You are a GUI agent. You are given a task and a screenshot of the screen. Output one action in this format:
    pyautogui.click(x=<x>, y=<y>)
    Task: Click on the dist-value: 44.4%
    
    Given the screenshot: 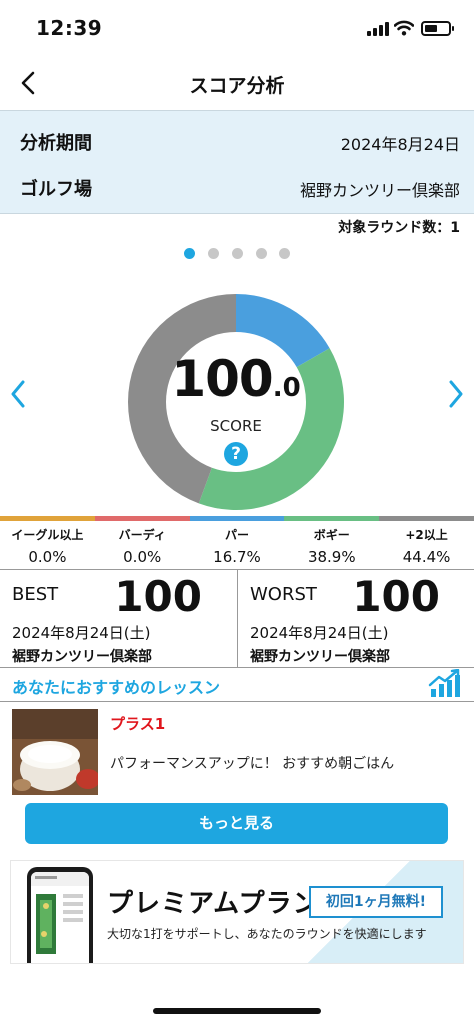 What is the action you would take?
    pyautogui.click(x=426, y=557)
    